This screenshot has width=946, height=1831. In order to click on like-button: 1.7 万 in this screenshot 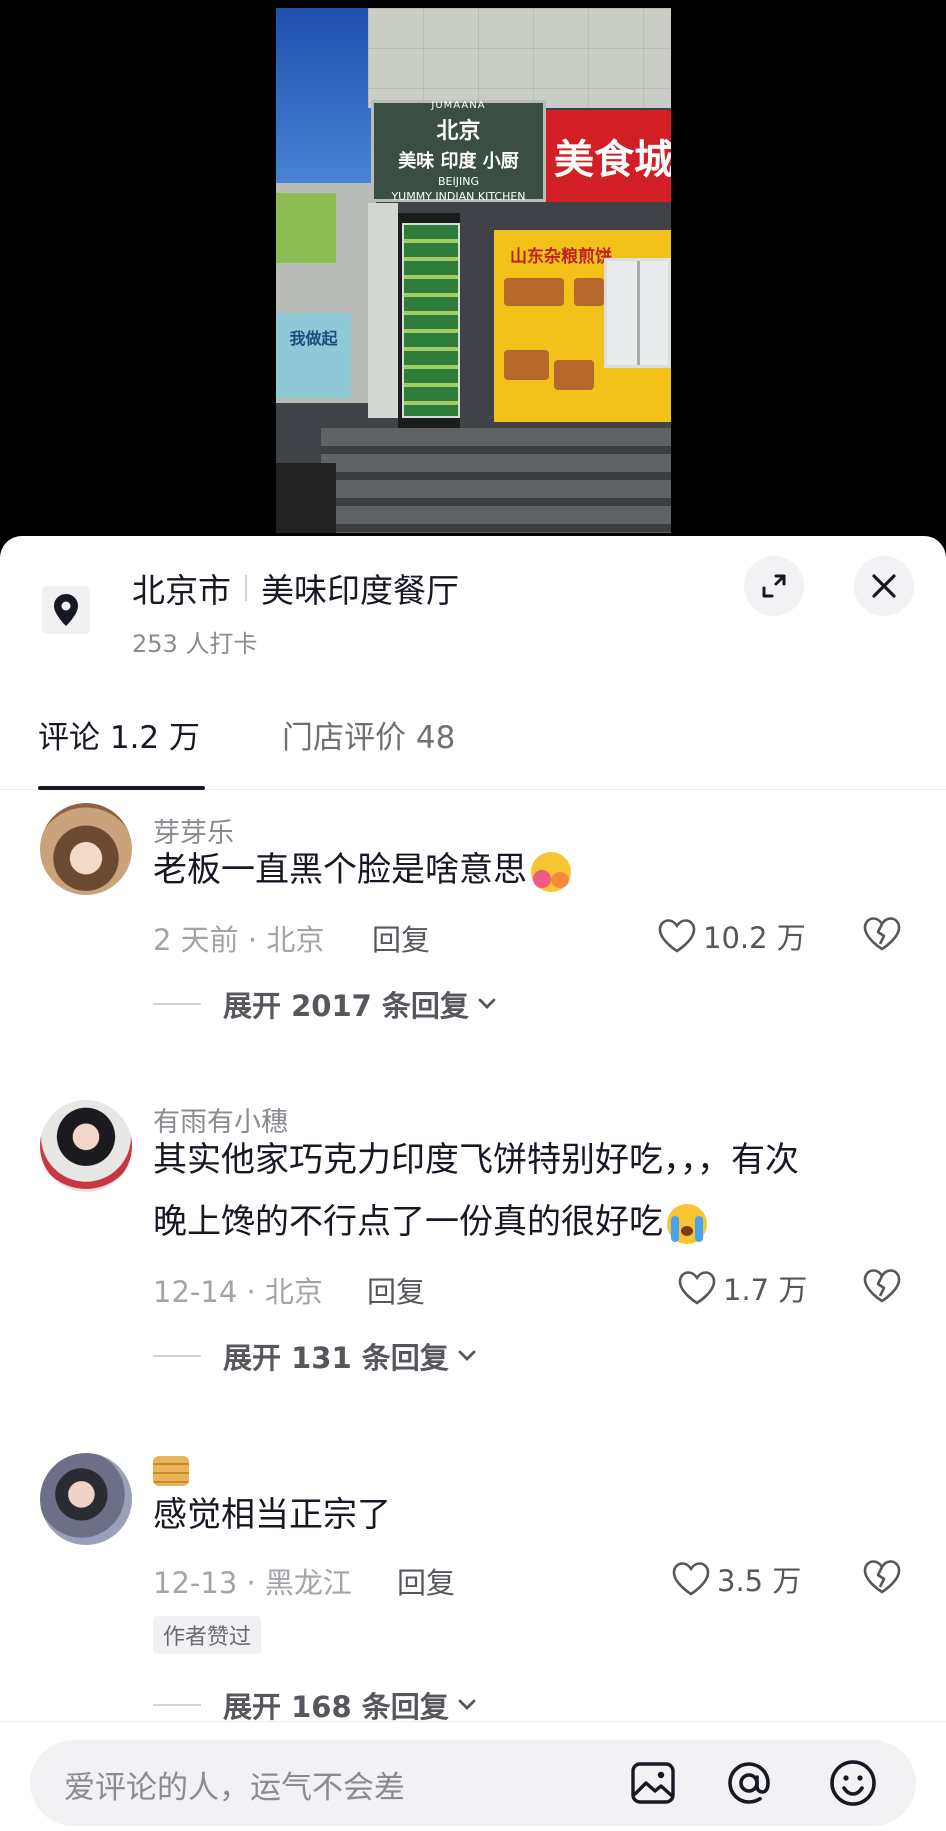, I will do `click(742, 1288)`.